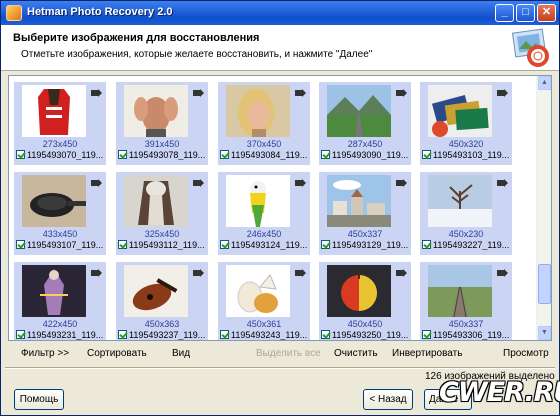 This screenshot has width=560, height=416. Describe the element at coordinates (388, 399) in the screenshot. I see `back-button: < Назад` at that location.